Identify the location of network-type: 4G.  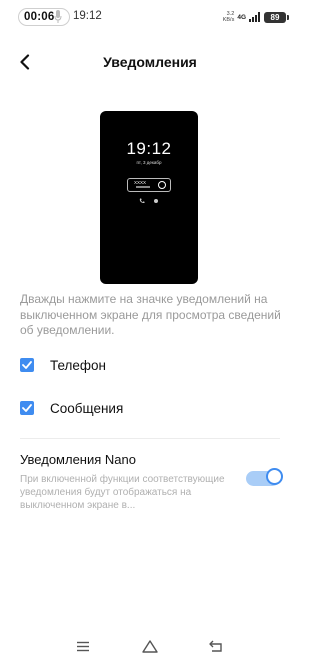
(241, 17).